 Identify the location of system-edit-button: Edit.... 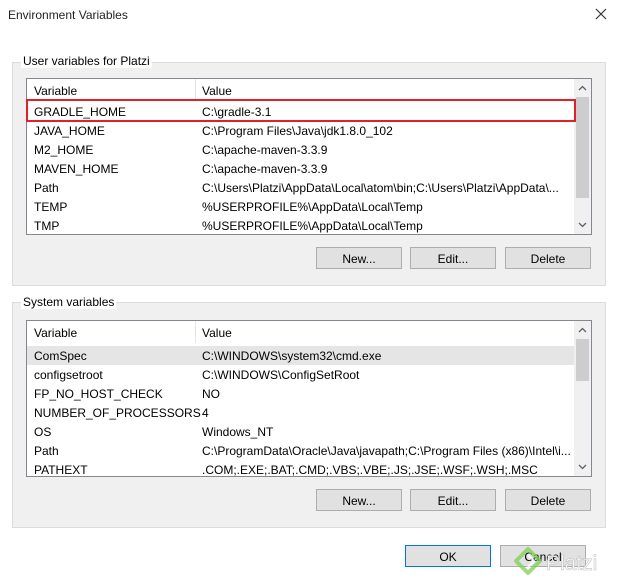
(453, 500).